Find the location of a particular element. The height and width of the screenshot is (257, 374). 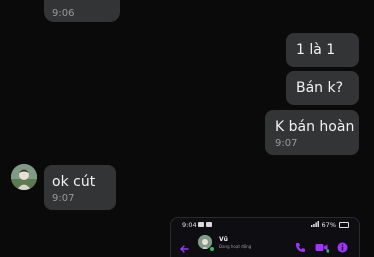

notification-icons is located at coordinates (205, 224).